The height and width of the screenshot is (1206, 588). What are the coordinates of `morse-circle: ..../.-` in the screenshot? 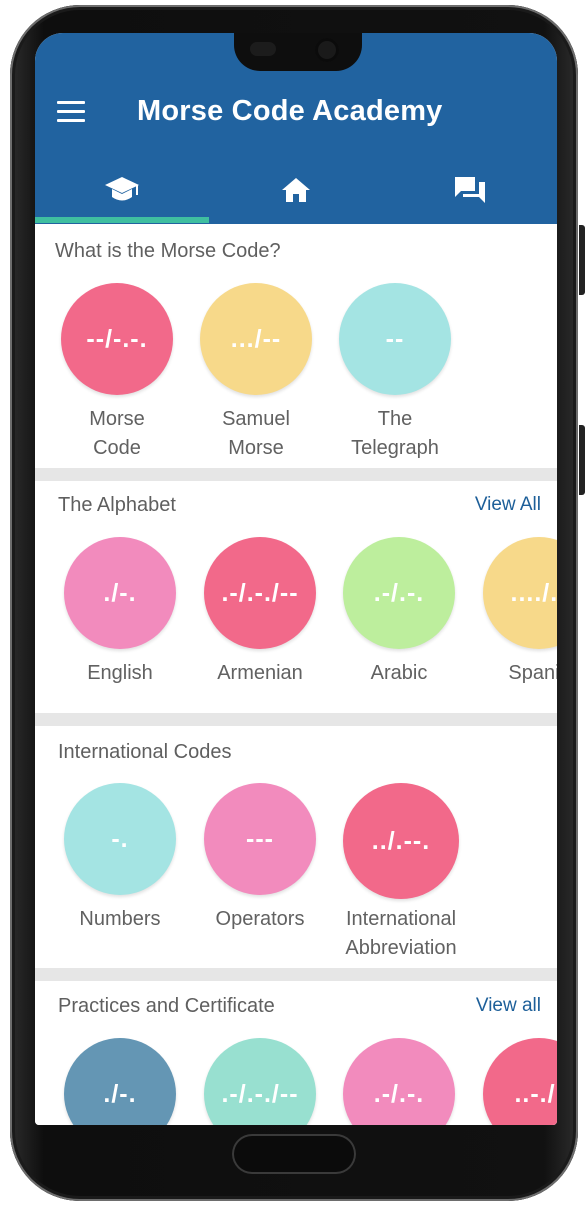 It's located at (520, 593).